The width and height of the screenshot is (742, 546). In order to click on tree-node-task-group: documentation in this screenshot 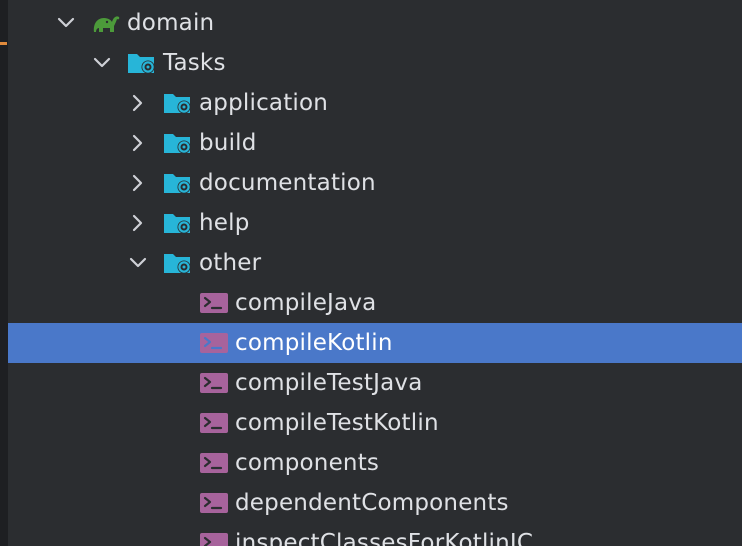, I will do `click(375, 183)`.